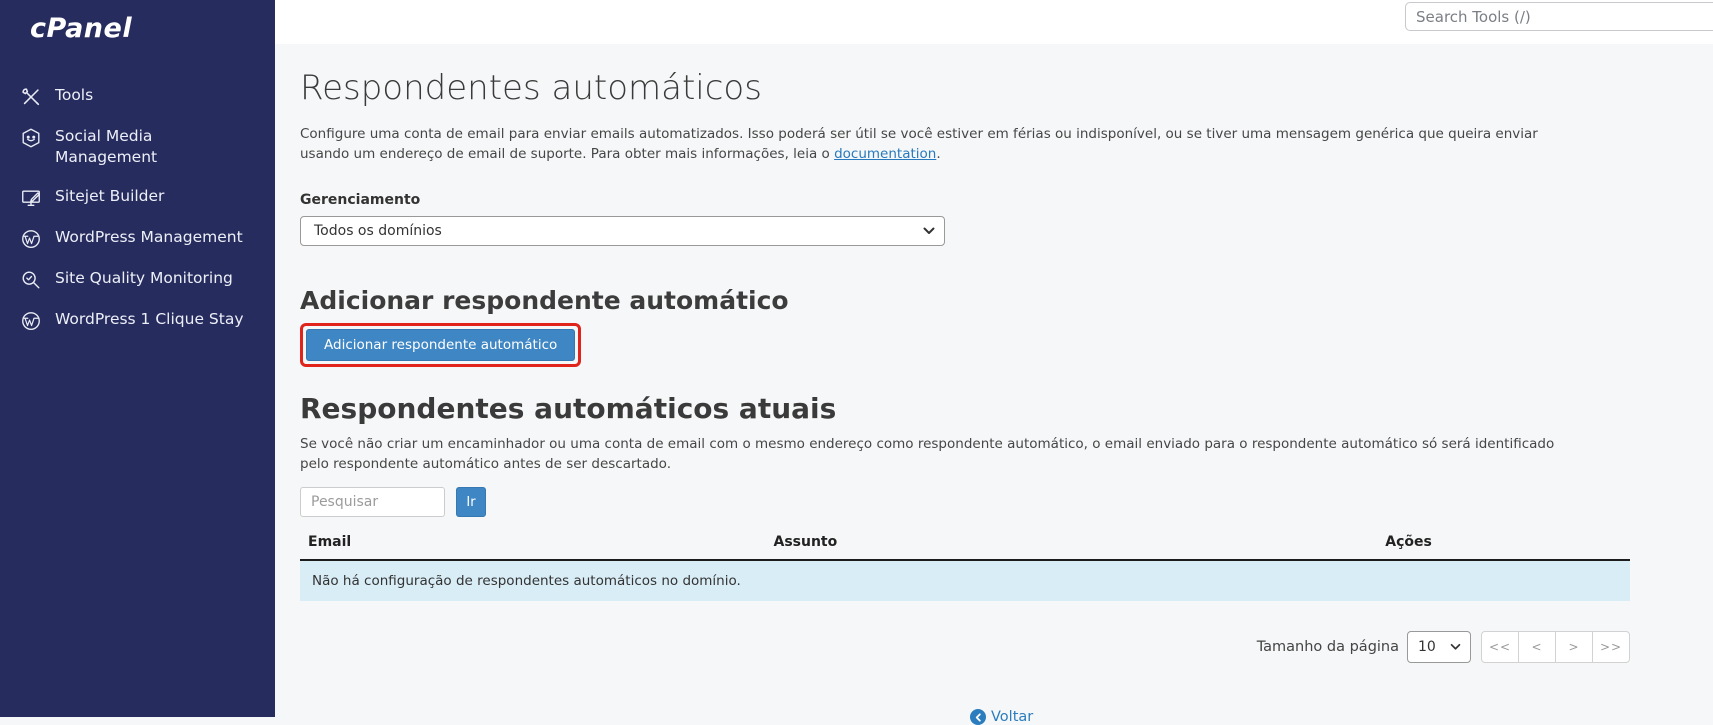 Image resolution: width=1713 pixels, height=725 pixels. I want to click on sidebar-item-wordpress-1-clique: WordPress 1 Clique Stay, so click(137, 320).